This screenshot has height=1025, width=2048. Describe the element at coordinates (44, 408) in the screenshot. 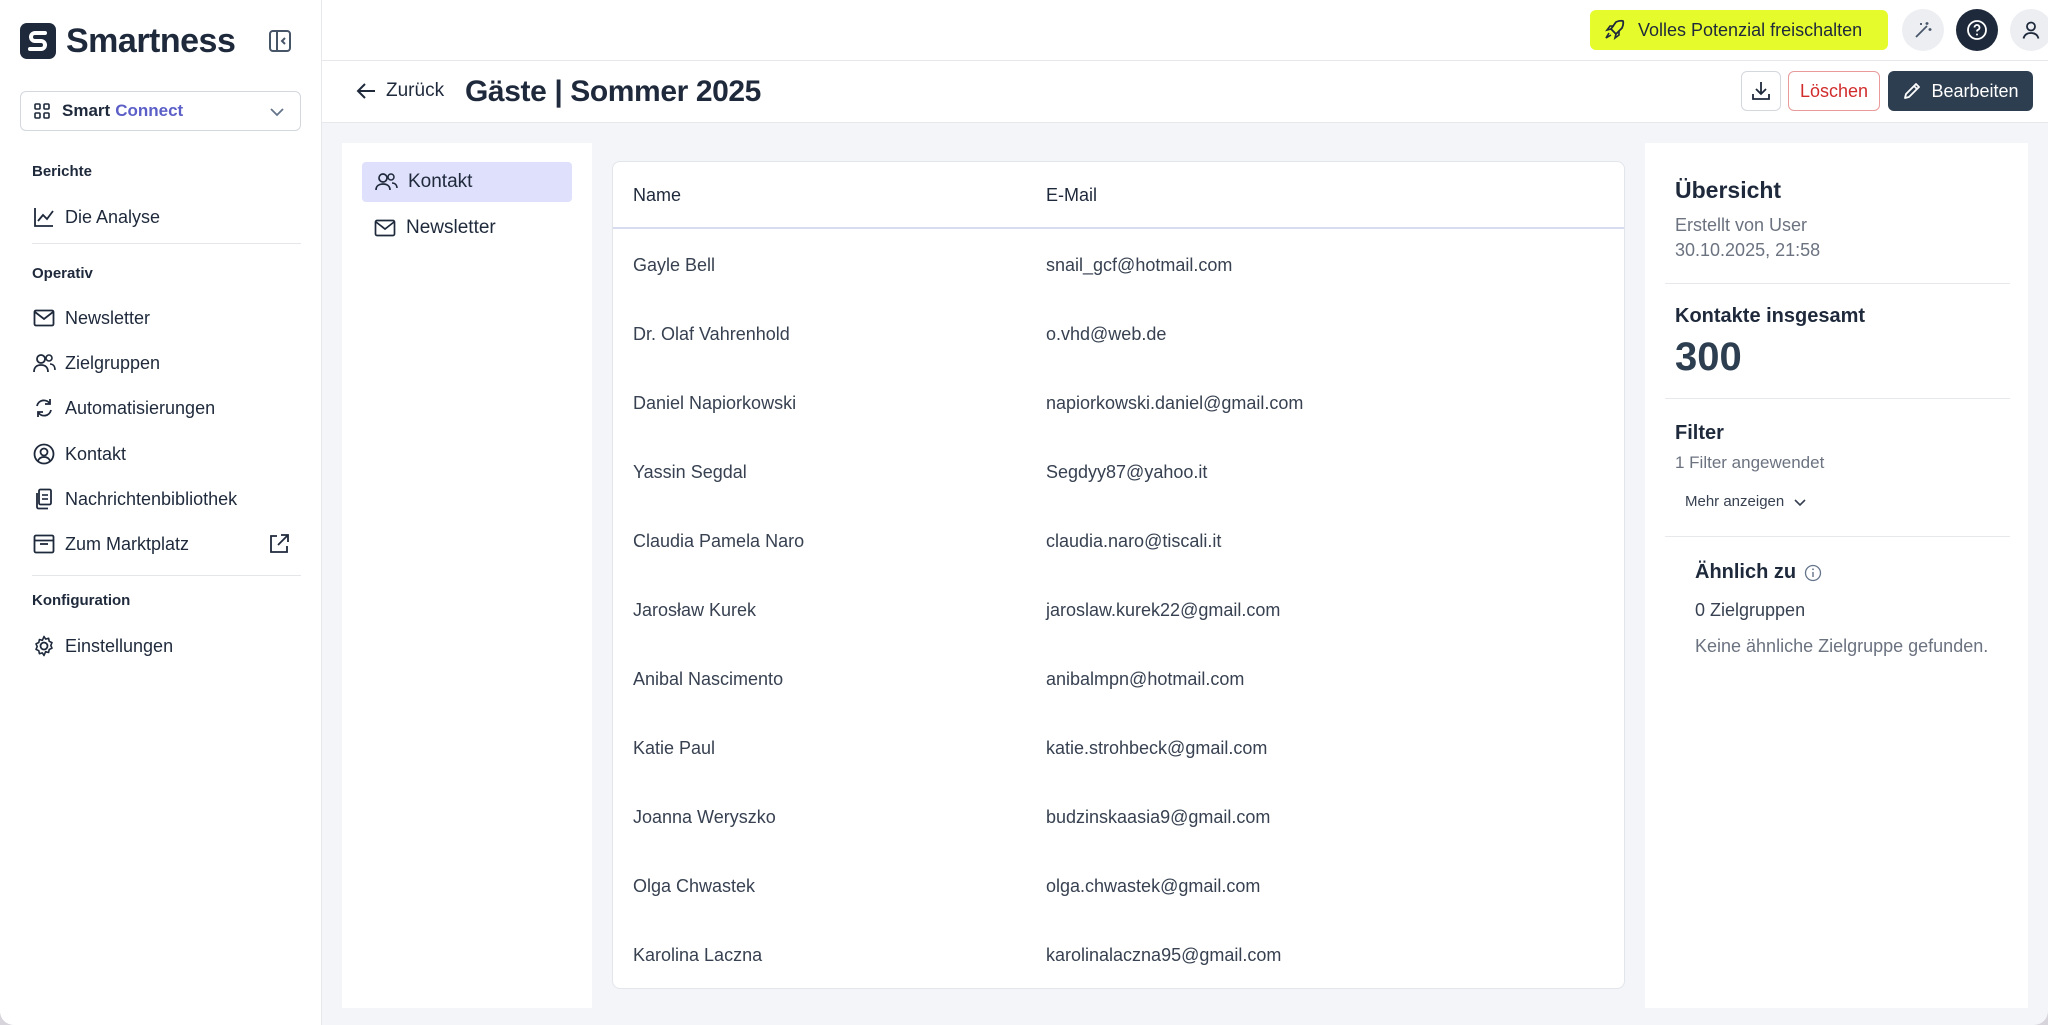

I see `refresh-icon` at that location.